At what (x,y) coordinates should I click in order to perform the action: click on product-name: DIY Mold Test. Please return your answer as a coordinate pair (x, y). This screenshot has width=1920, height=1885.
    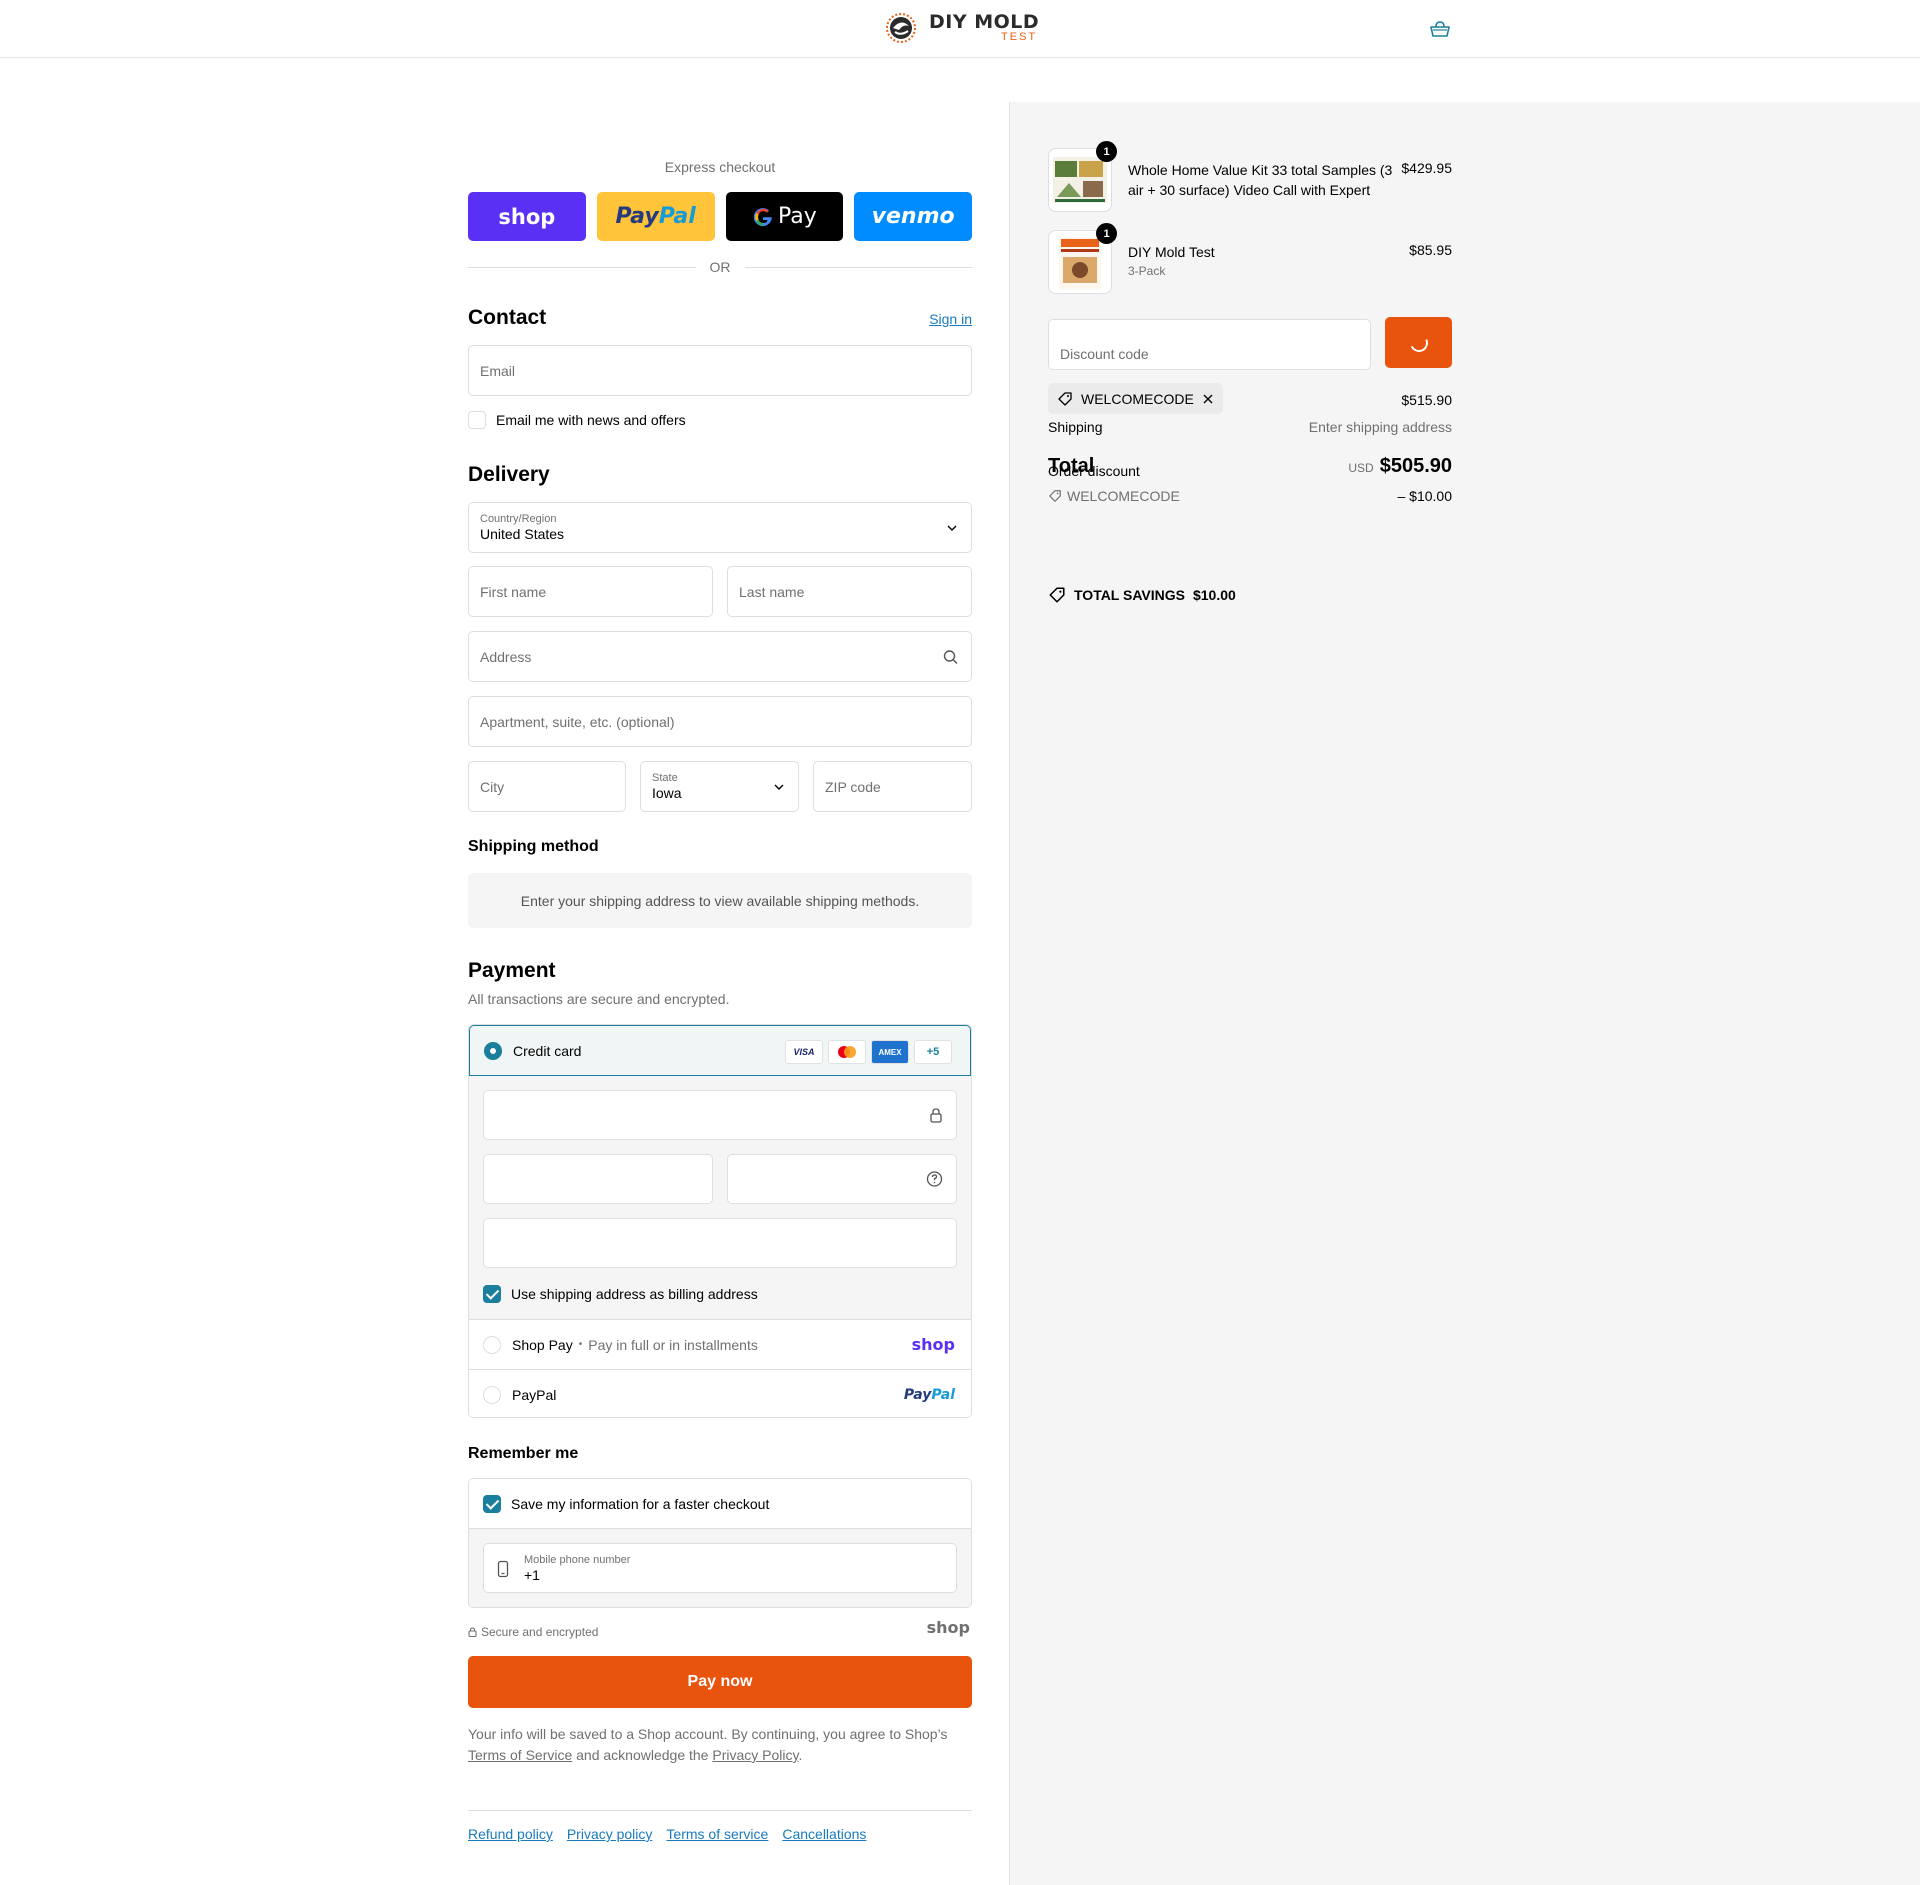
    Looking at the image, I should click on (1171, 252).